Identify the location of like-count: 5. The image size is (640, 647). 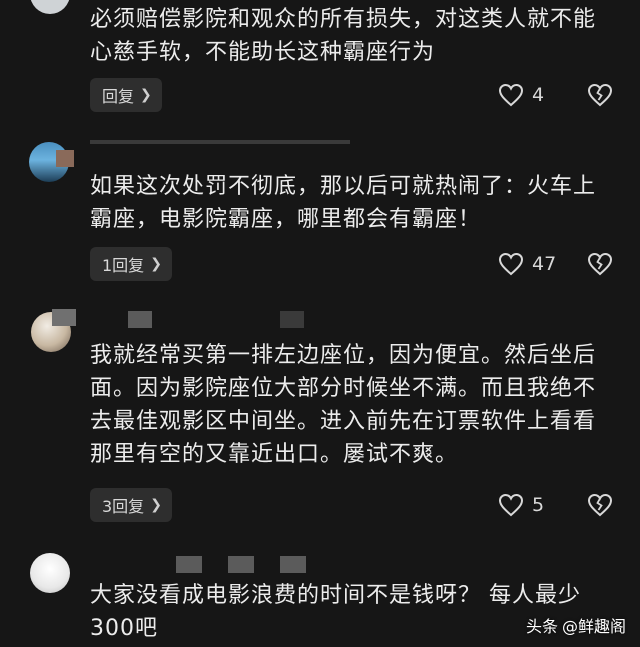
(538, 505).